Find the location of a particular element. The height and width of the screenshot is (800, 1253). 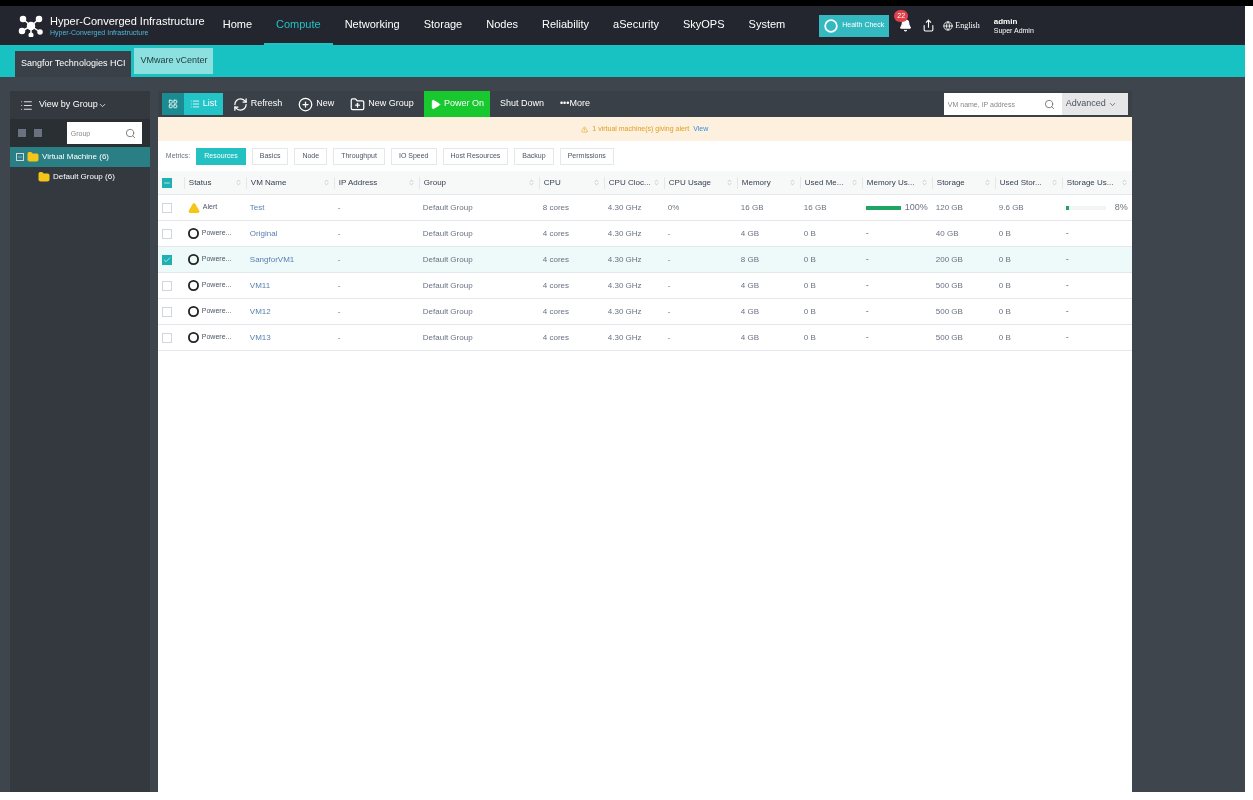

toolbar-button: Refresh is located at coordinates (257, 104).